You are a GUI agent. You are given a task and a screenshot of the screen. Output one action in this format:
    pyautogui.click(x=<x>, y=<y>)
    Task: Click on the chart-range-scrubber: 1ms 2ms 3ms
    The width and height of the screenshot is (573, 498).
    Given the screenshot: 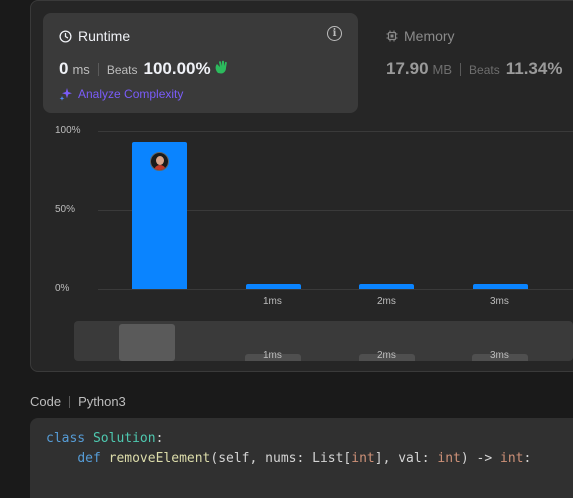 What is the action you would take?
    pyautogui.click(x=323, y=341)
    